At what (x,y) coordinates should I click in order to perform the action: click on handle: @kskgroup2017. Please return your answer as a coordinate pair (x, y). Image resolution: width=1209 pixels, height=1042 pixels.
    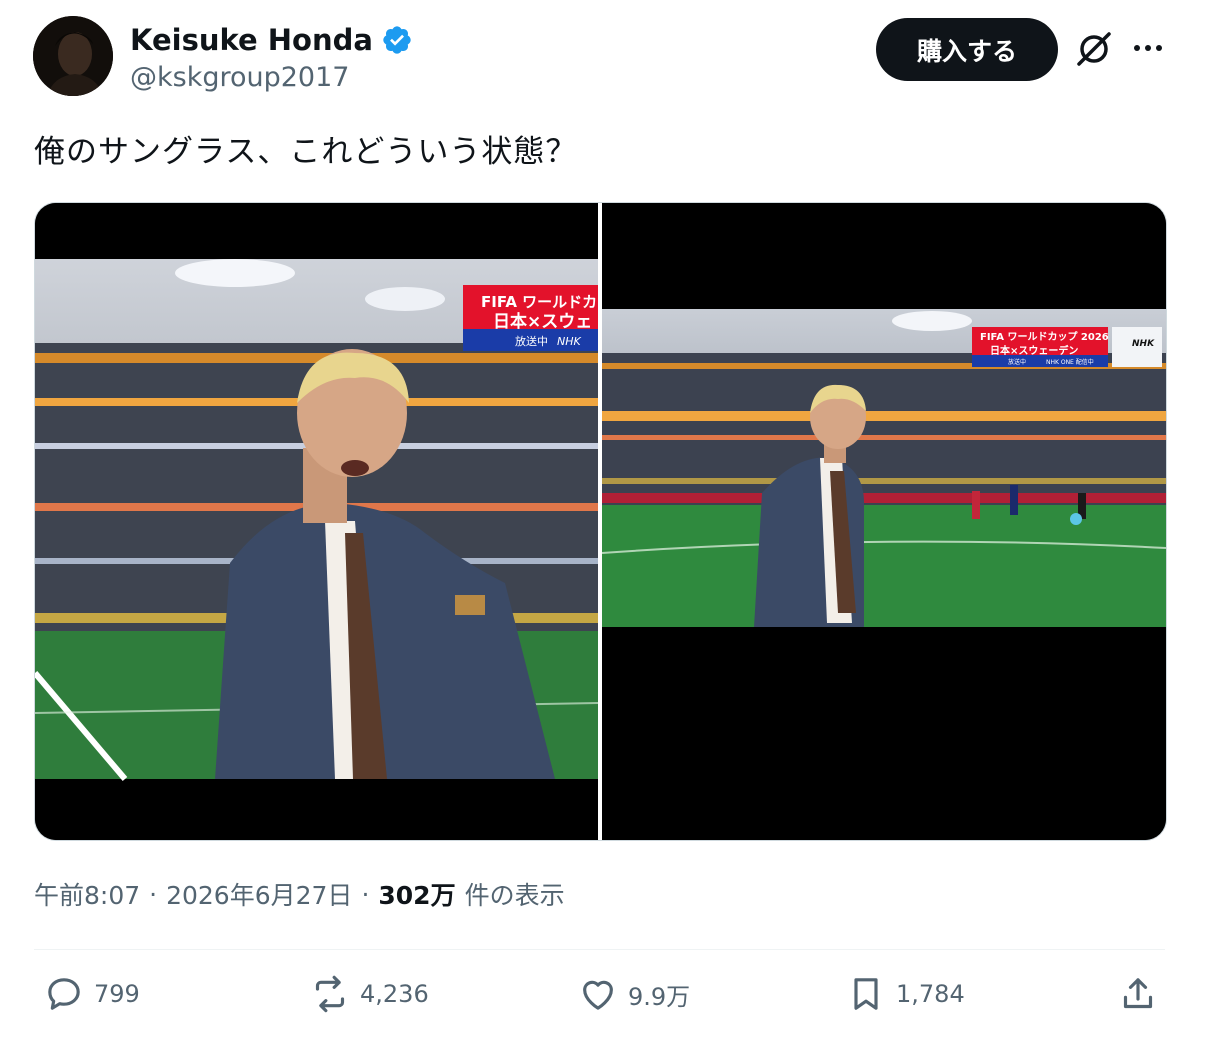
    Looking at the image, I should click on (239, 77).